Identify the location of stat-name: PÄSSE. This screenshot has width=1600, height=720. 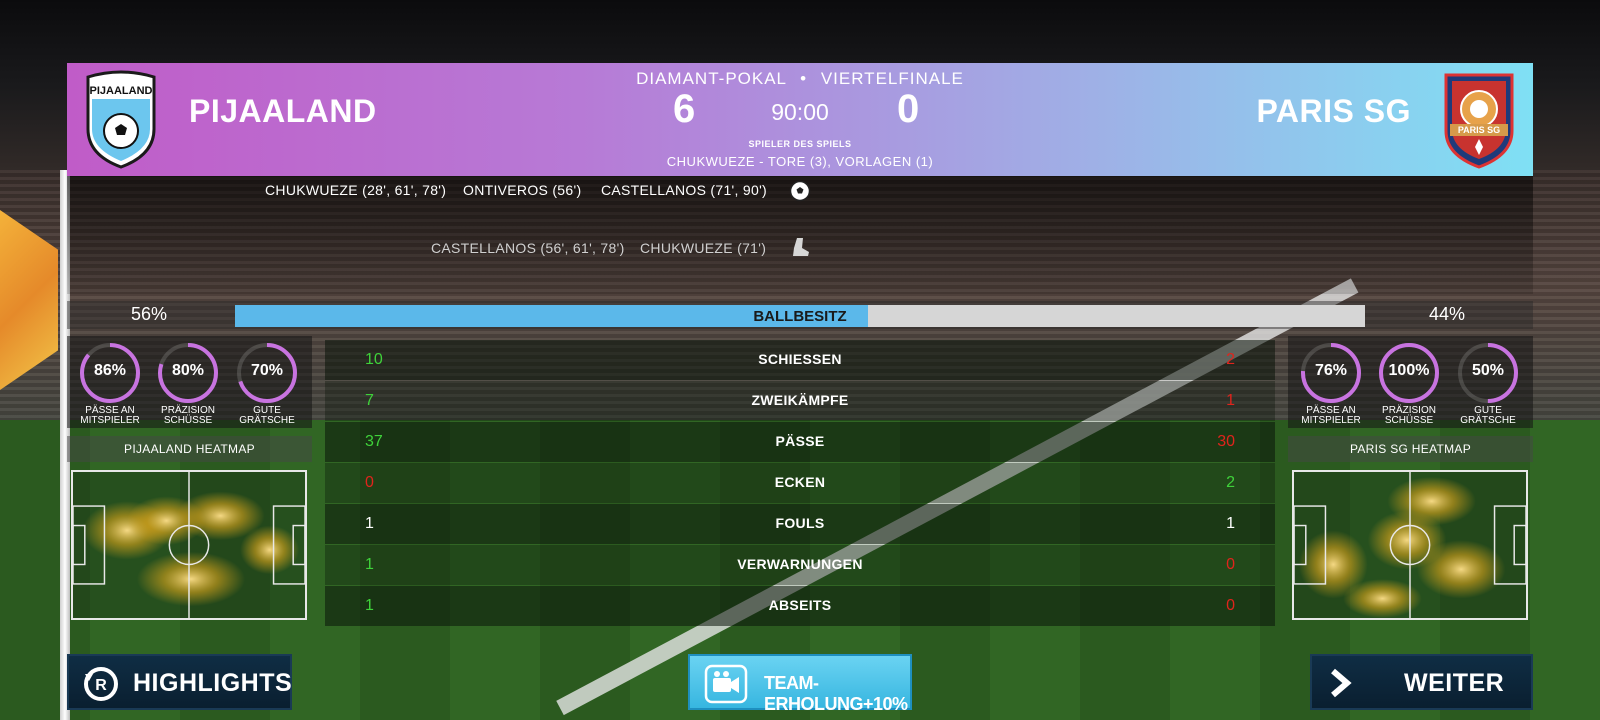
(800, 441).